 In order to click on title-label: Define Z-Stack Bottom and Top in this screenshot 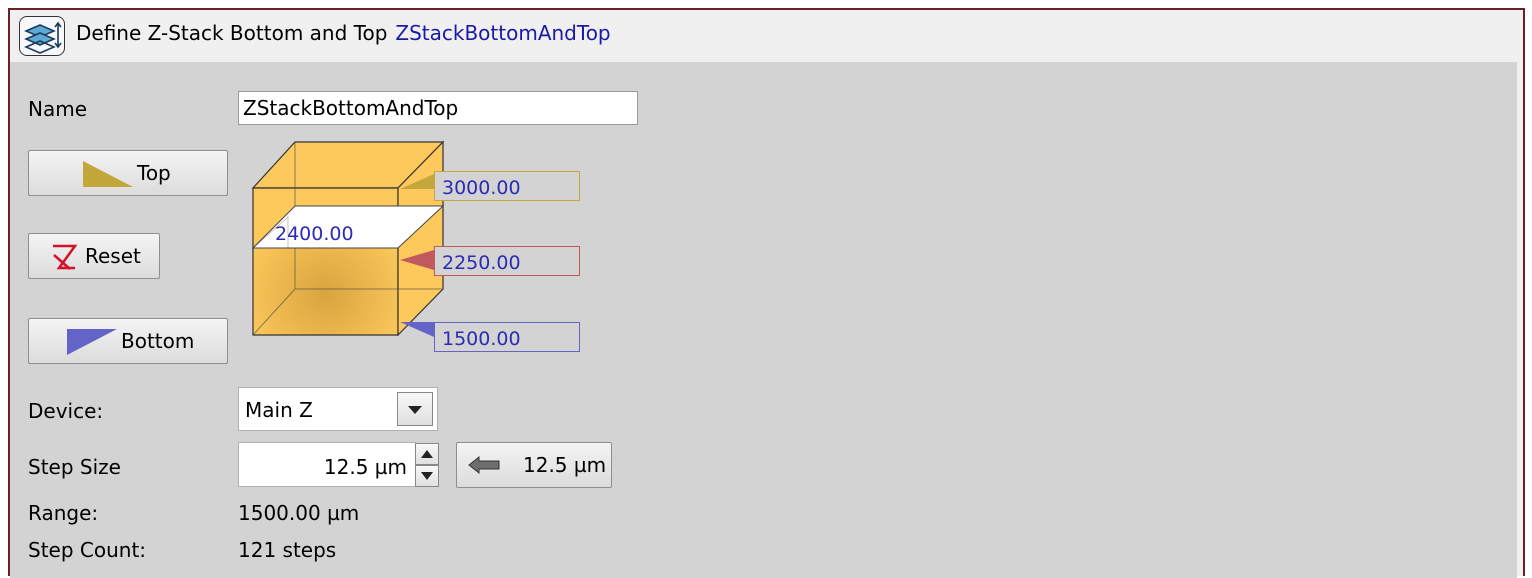, I will do `click(232, 33)`.